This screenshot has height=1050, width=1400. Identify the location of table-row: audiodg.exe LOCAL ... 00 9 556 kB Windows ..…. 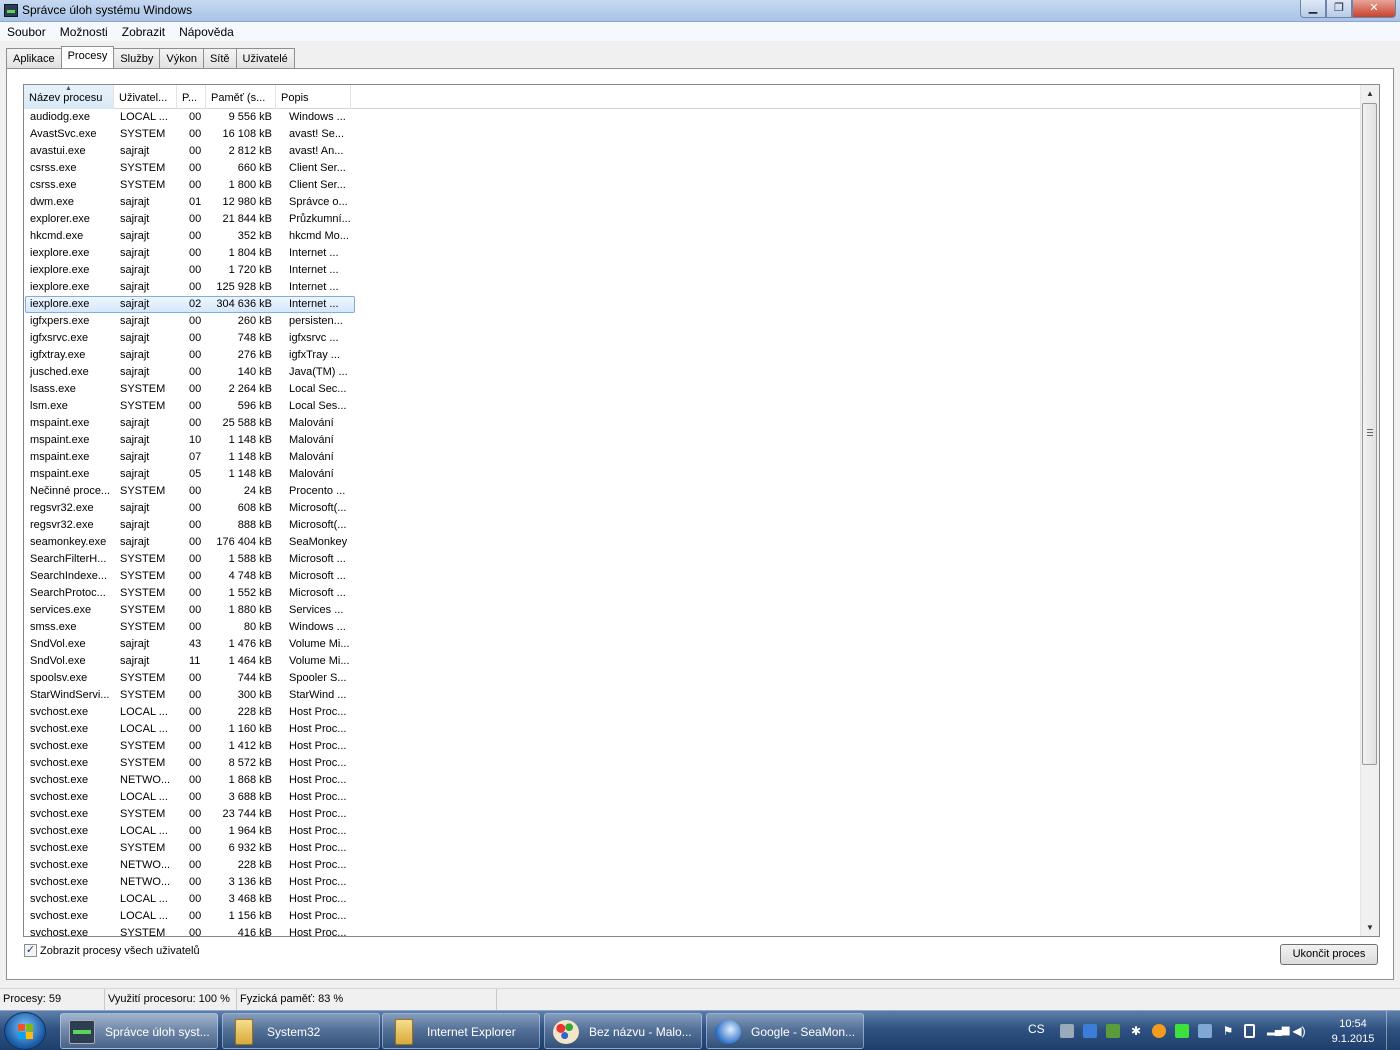
(692, 117).